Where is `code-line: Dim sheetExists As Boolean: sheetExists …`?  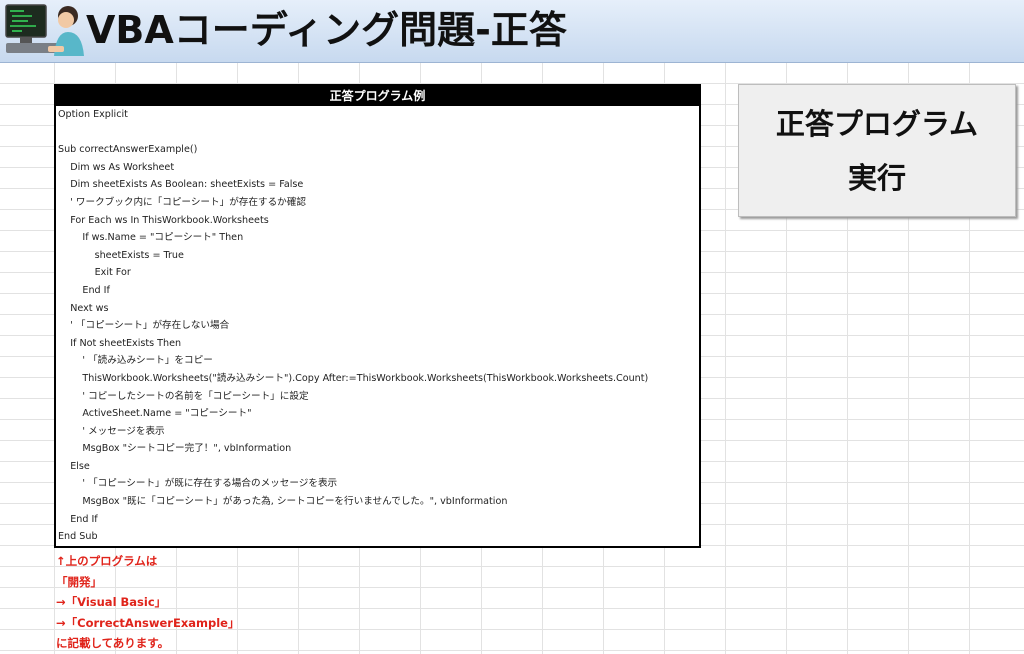 code-line: Dim sheetExists As Boolean: sheetExists … is located at coordinates (181, 185).